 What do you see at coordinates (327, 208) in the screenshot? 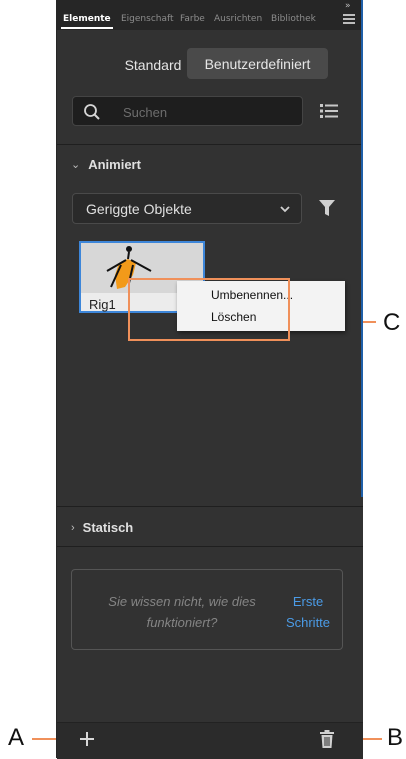
I see `filter-icon` at bounding box center [327, 208].